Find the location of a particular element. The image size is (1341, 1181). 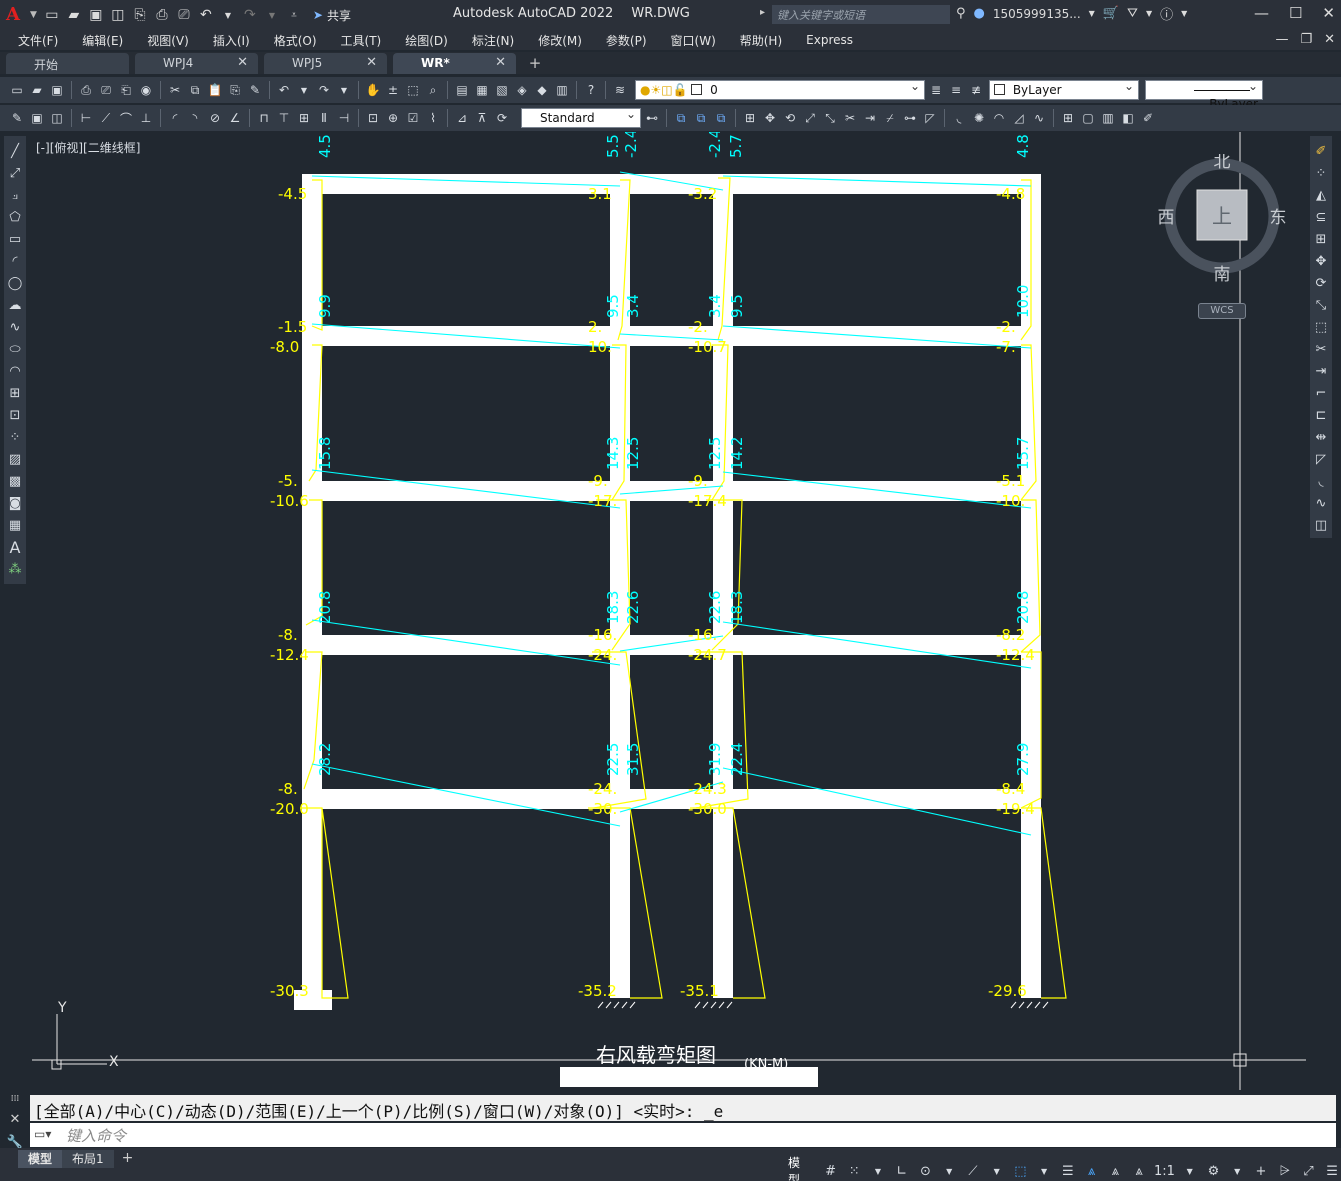

plot-preview-icon: ⎚ is located at coordinates (106, 90).